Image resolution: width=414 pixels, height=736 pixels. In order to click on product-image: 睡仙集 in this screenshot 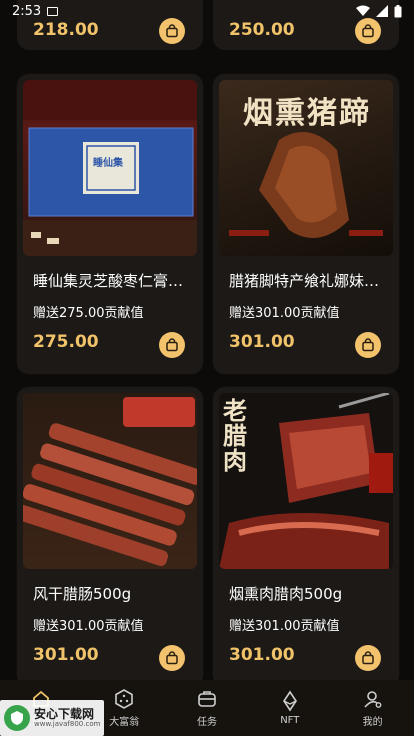, I will do `click(110, 168)`.